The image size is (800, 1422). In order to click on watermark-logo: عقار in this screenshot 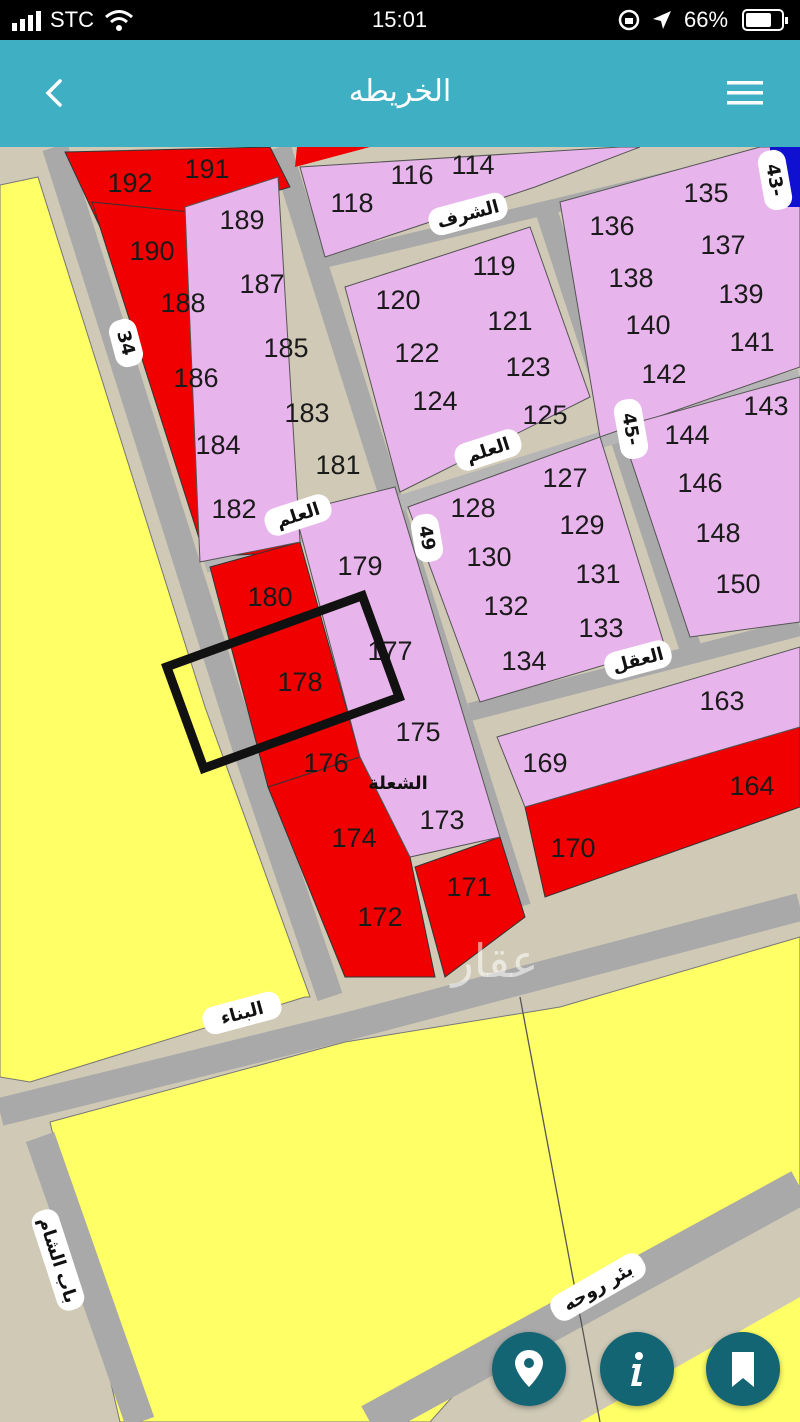, I will do `click(494, 961)`.